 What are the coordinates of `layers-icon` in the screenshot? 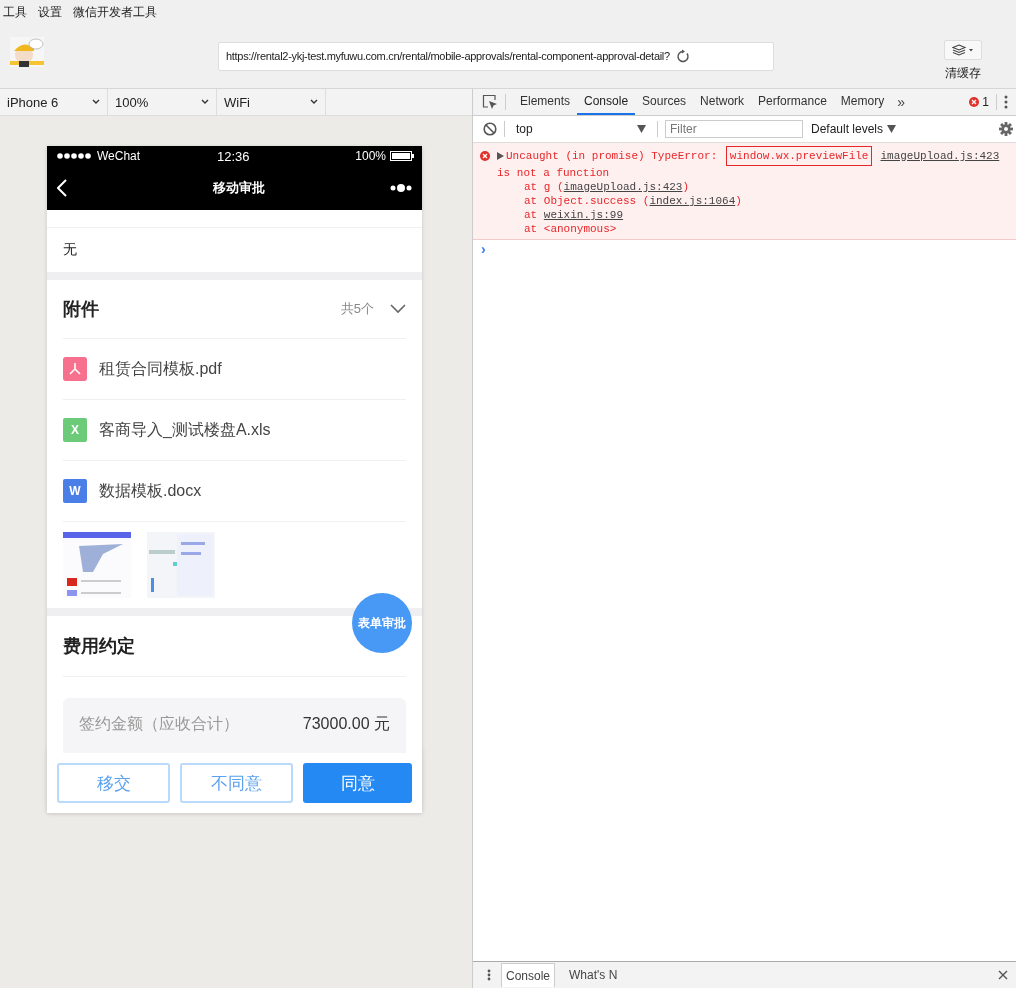 It's located at (963, 50).